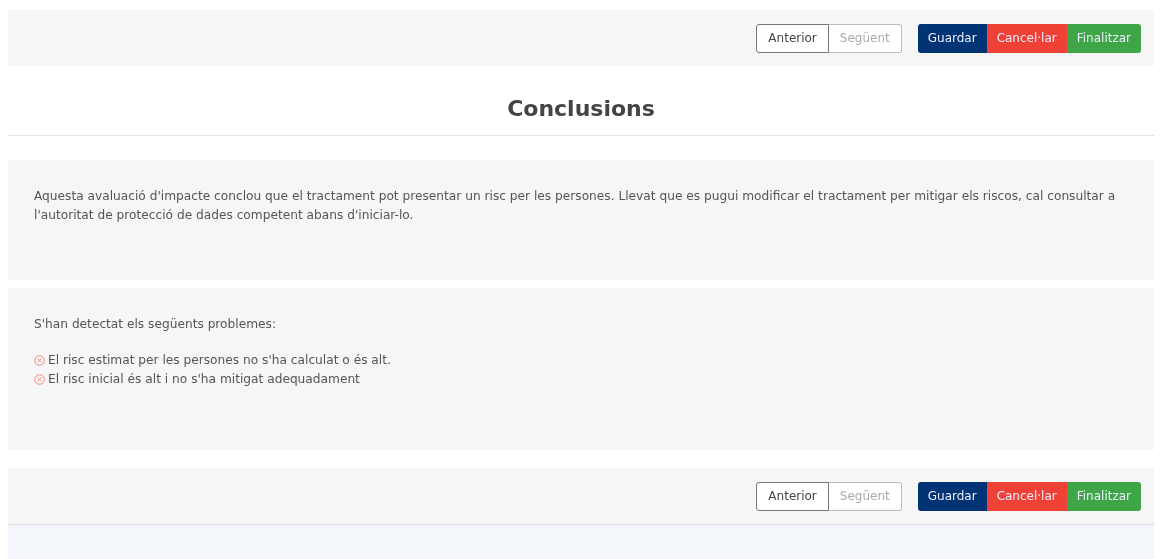 The width and height of the screenshot is (1162, 559). I want to click on problem-text: El risc estimat per les persones no s'ha calculat o és alt., so click(219, 360).